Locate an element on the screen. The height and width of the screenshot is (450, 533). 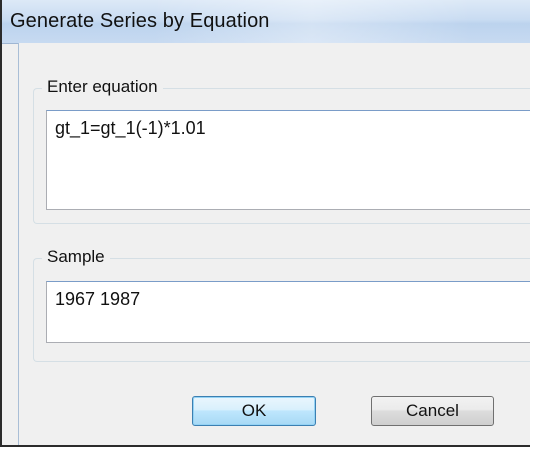
cancel-button-label: Cancel is located at coordinates (432, 410).